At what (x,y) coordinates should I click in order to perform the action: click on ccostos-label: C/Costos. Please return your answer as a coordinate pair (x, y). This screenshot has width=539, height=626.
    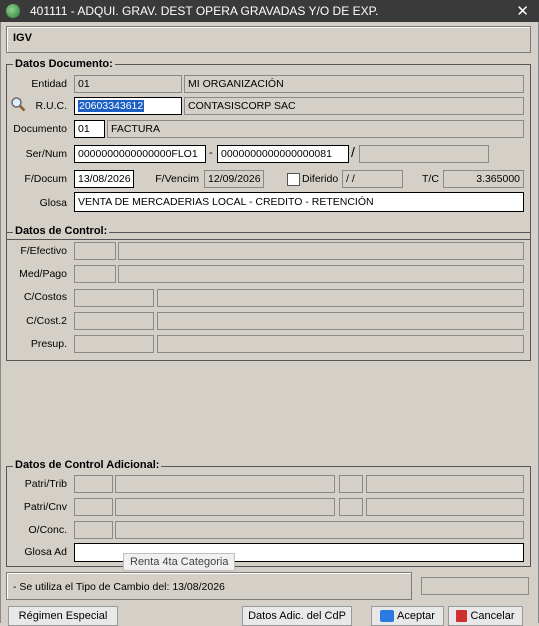
    Looking at the image, I should click on (45, 297).